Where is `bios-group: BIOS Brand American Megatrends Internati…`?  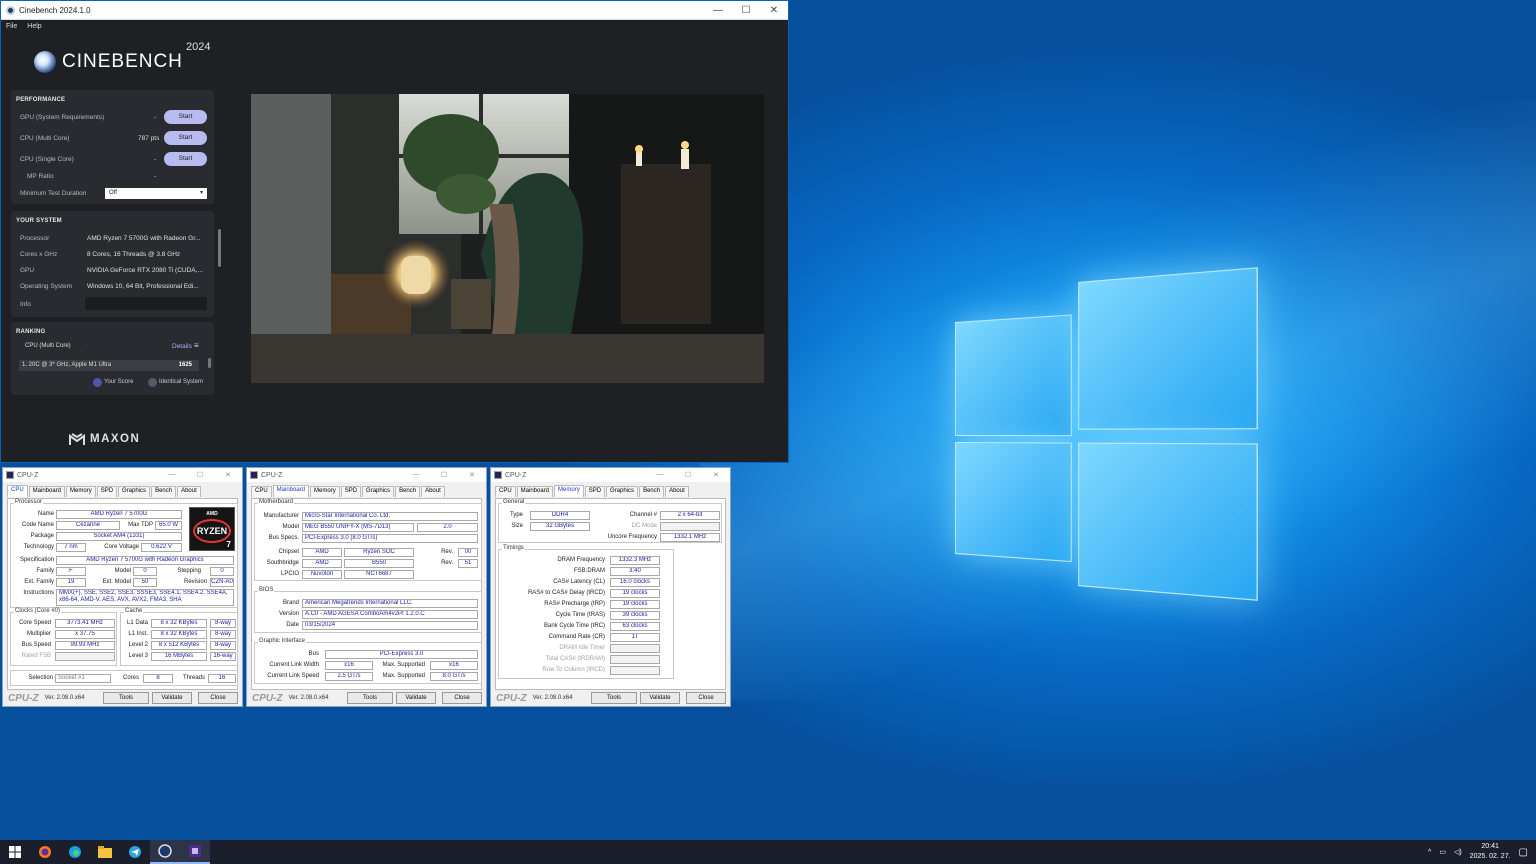
bios-group: BIOS Brand American Megatrends Internati… is located at coordinates (368, 610).